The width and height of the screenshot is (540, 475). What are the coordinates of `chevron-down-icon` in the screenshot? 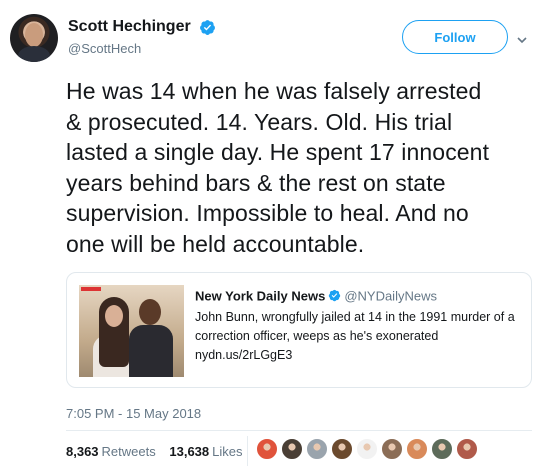 It's located at (522, 40).